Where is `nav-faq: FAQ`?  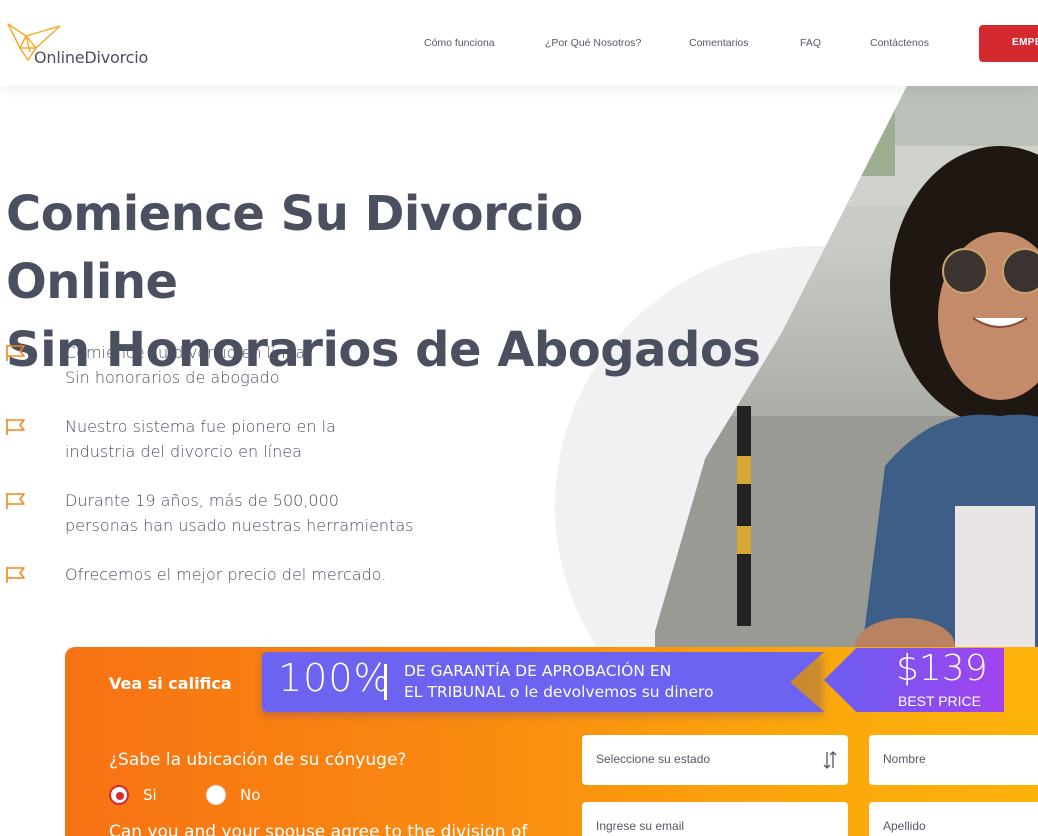 nav-faq: FAQ is located at coordinates (810, 43).